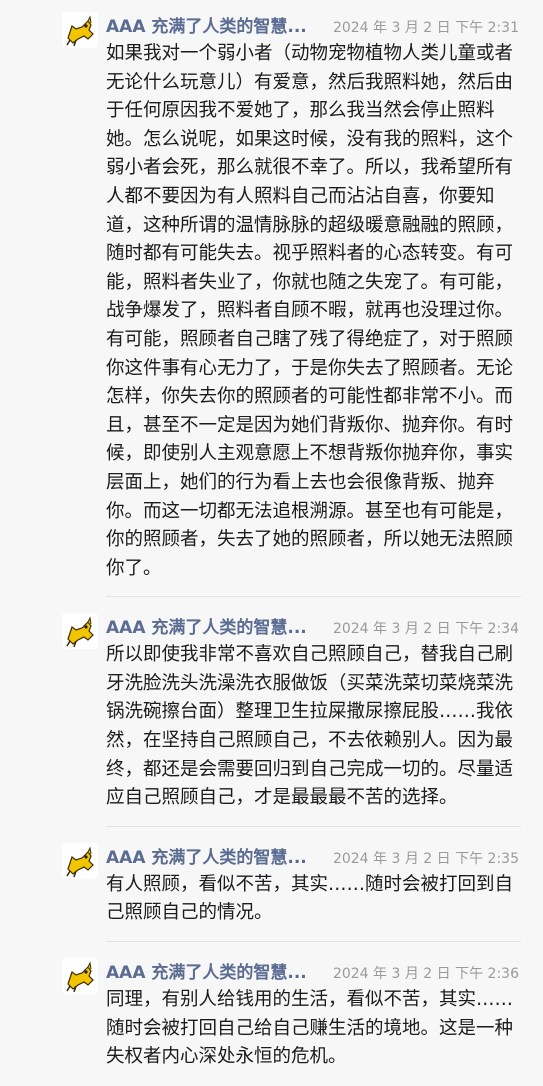 This screenshot has width=543, height=1086. I want to click on message-text: 有人照顾，看似不苦，其实……随时会被打回到自己照顾自己的情况。, so click(310, 898).